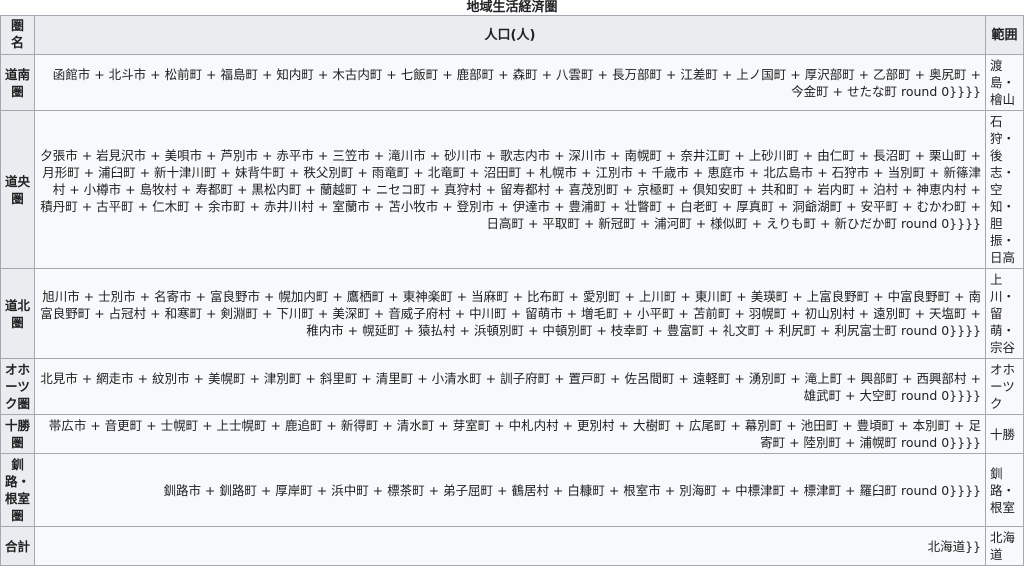 This screenshot has height=584, width=1024. I want to click on range-cell: 石狩・後志・空知・胆振・日高, so click(1004, 189).